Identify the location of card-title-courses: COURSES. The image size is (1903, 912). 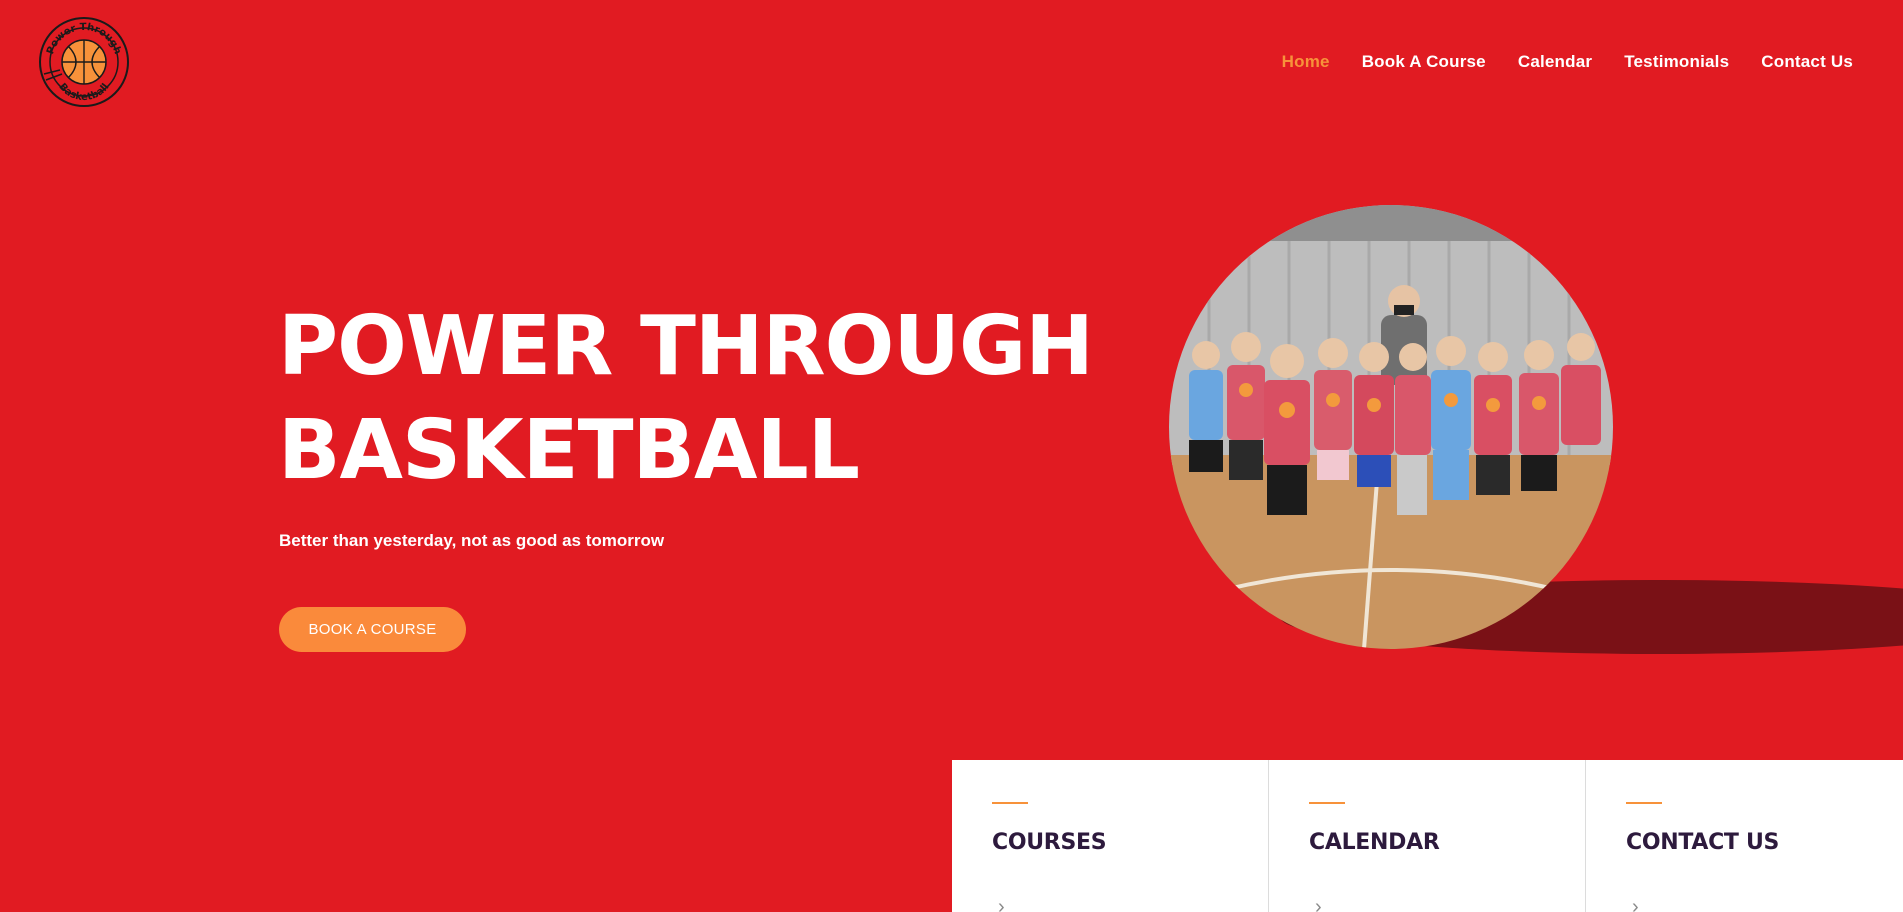
(1049, 842).